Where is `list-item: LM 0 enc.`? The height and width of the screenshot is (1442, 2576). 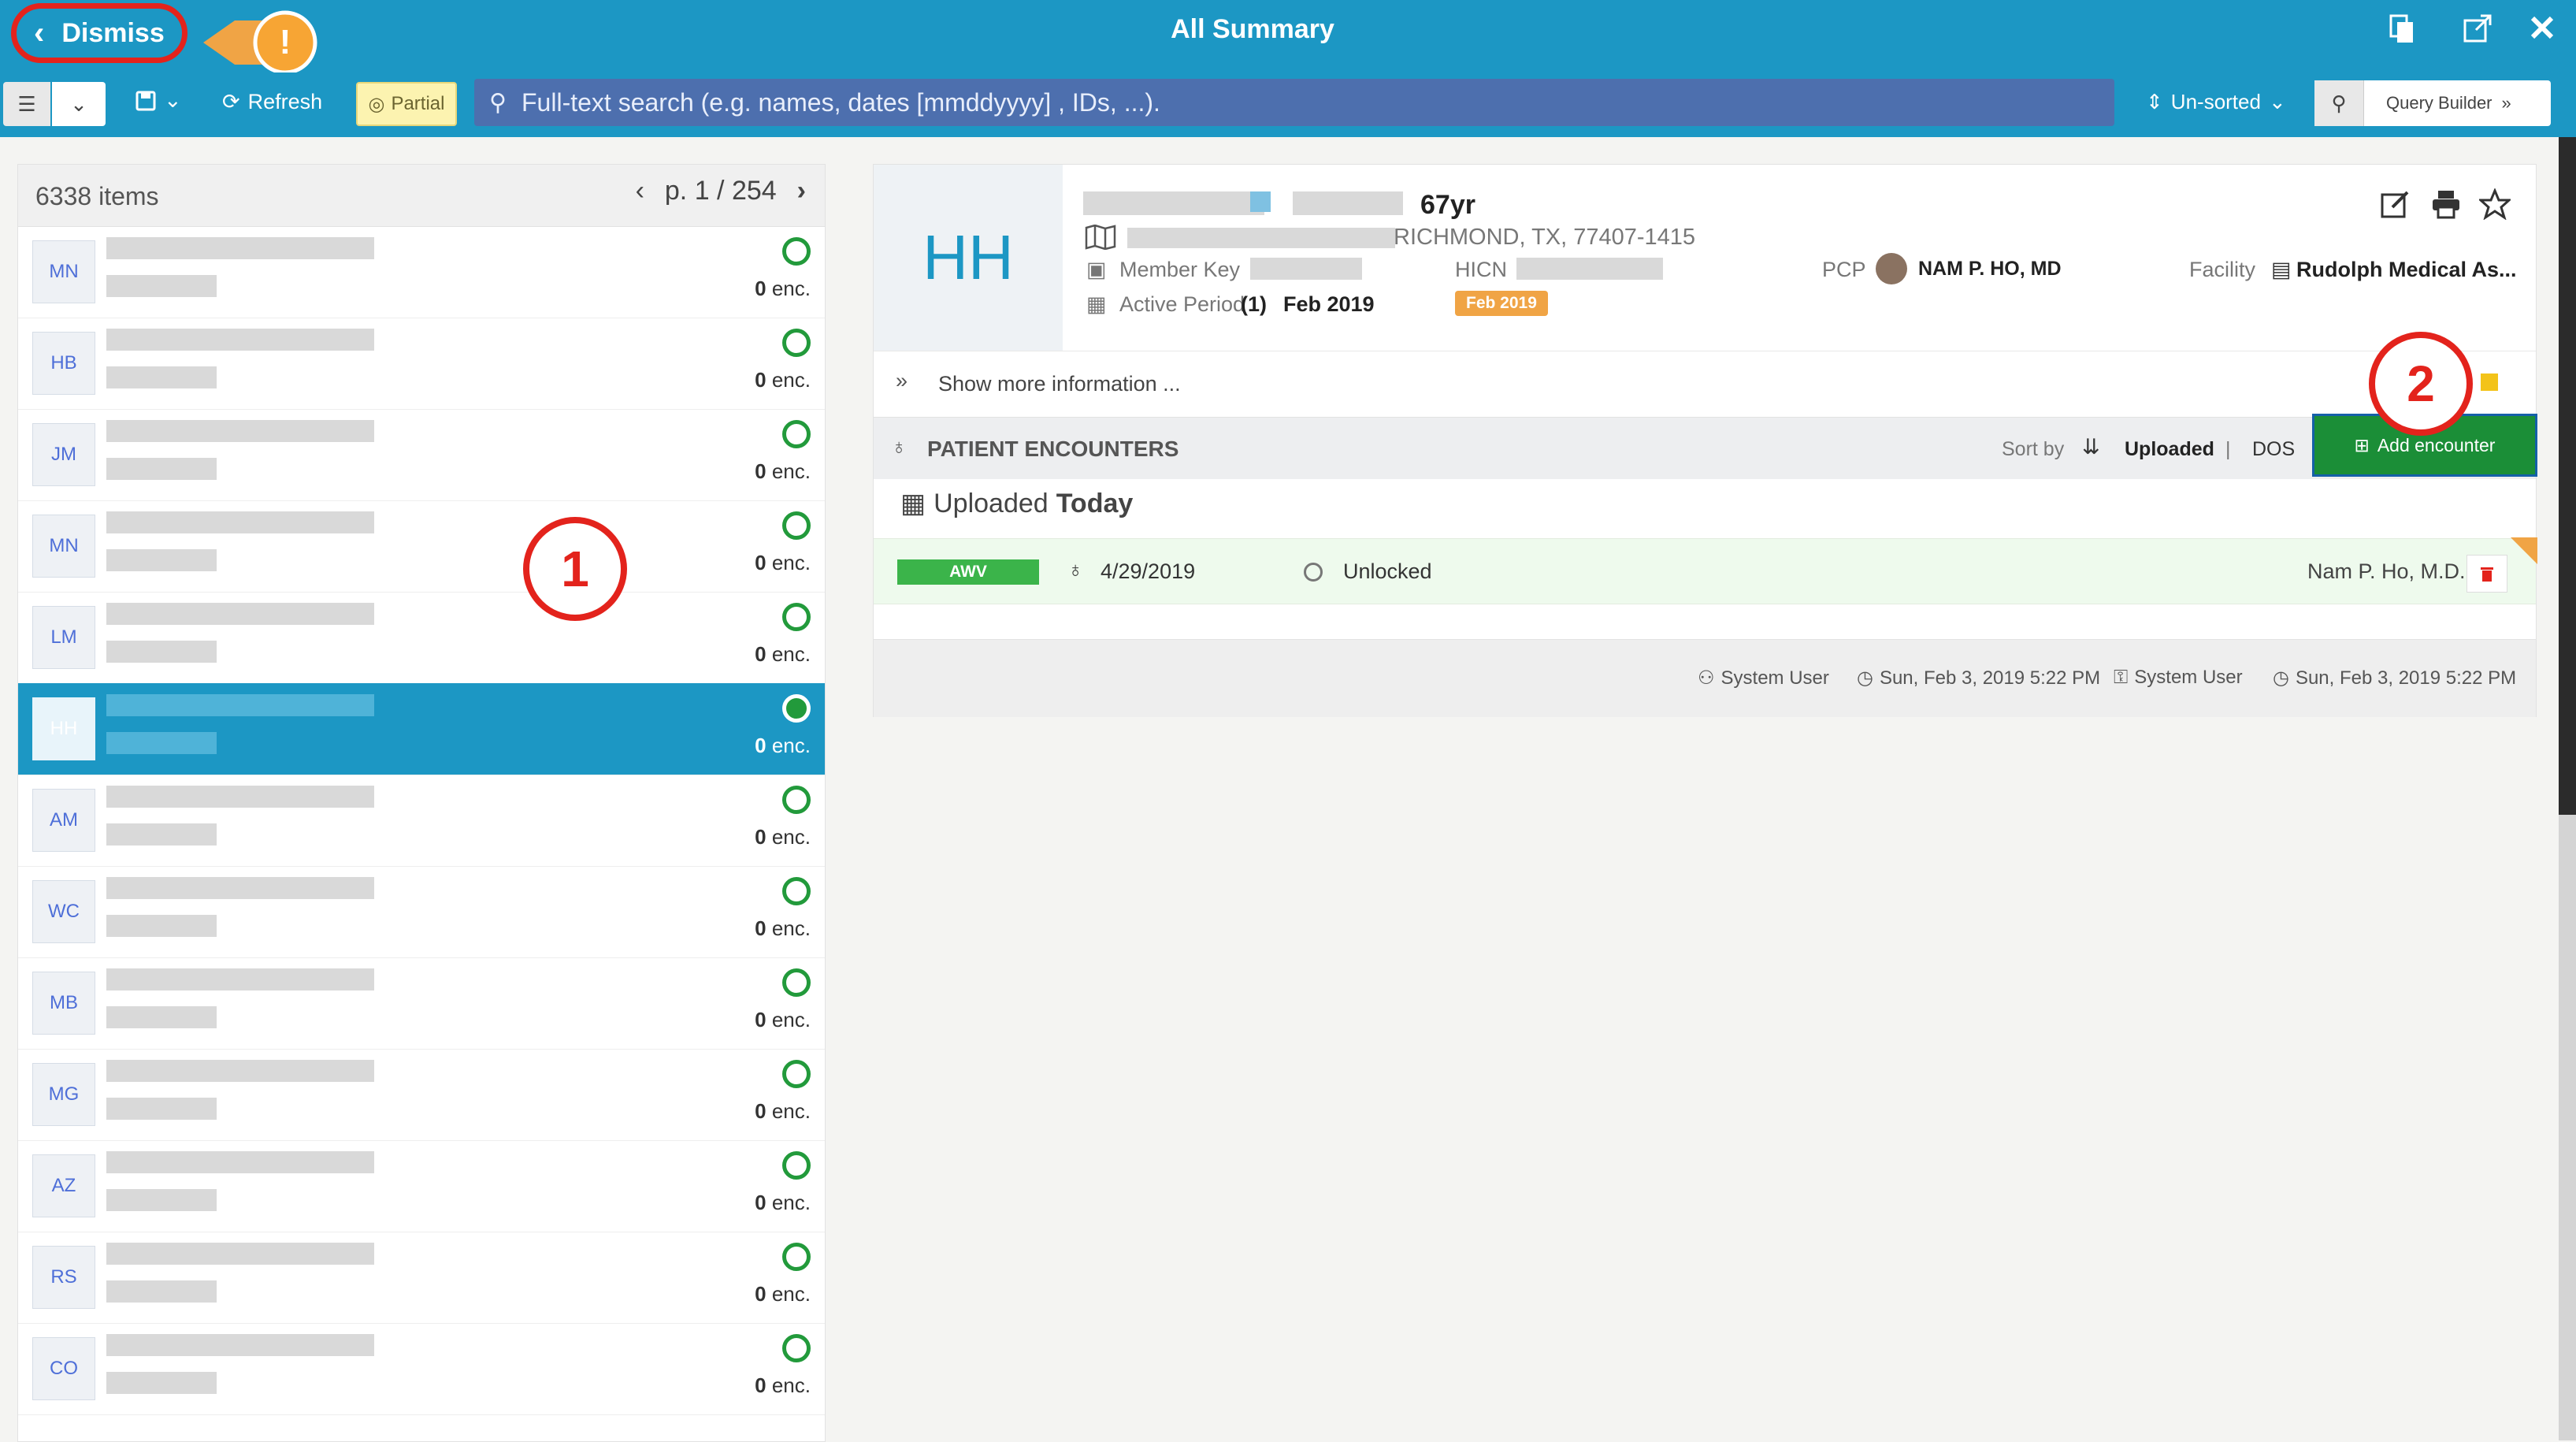 list-item: LM 0 enc. is located at coordinates (421, 638).